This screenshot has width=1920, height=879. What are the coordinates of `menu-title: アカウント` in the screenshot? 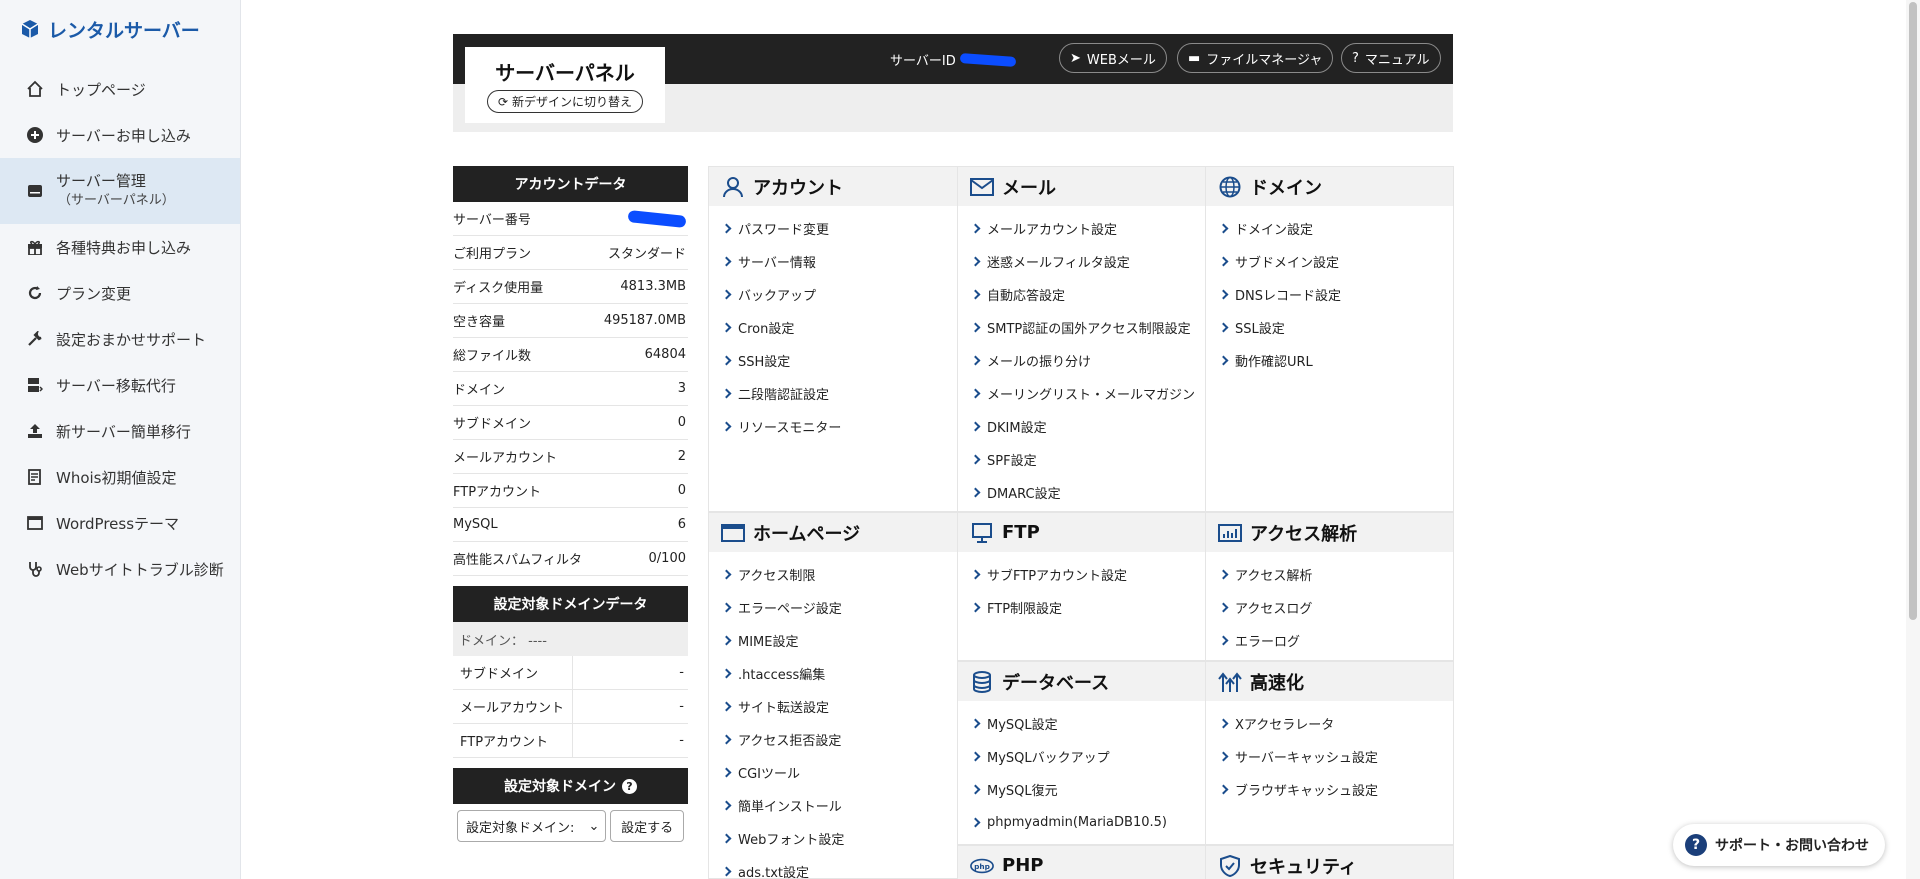 It's located at (798, 188).